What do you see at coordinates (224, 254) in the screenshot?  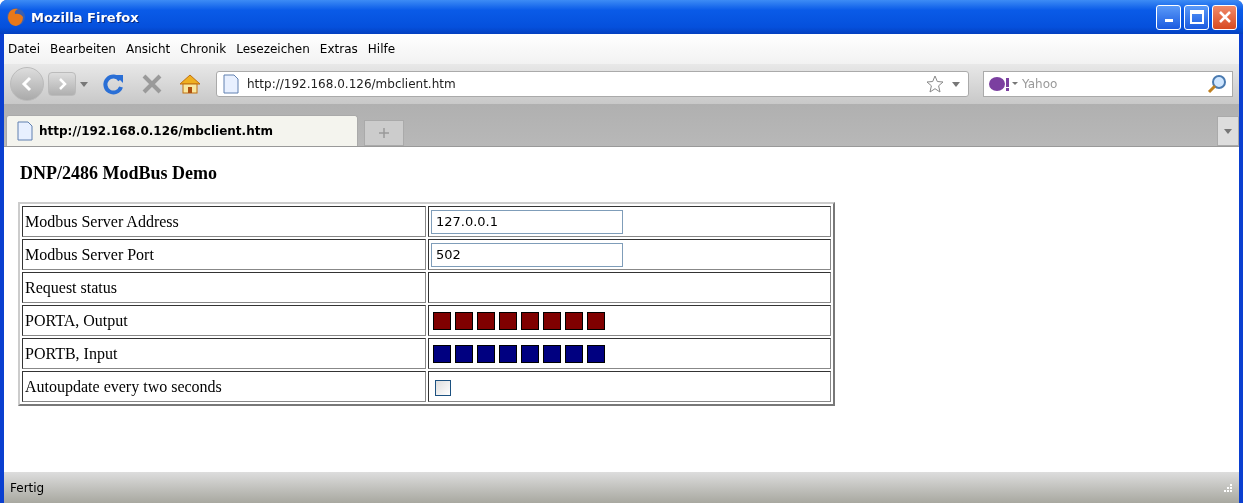 I see `table-cell: Modbus Server Port` at bounding box center [224, 254].